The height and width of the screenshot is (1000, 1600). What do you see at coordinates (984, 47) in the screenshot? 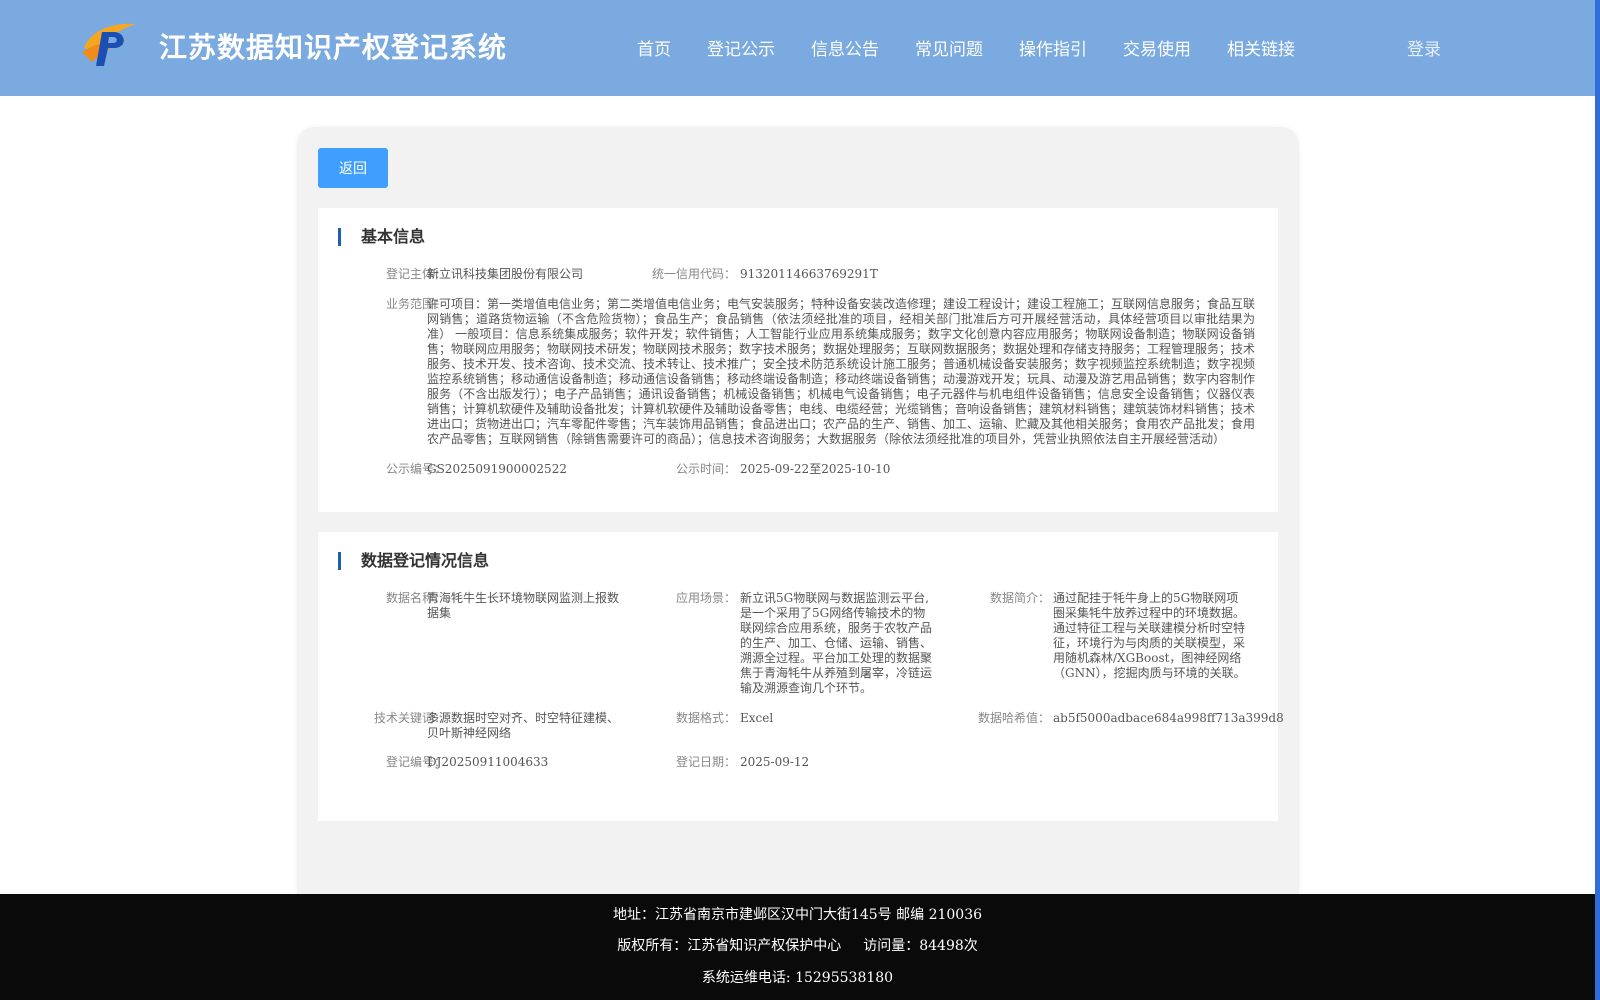
I see `main-nav: 首页 登记公示 信息公告 常见问题 操作指引 交易使用 相关链接` at bounding box center [984, 47].